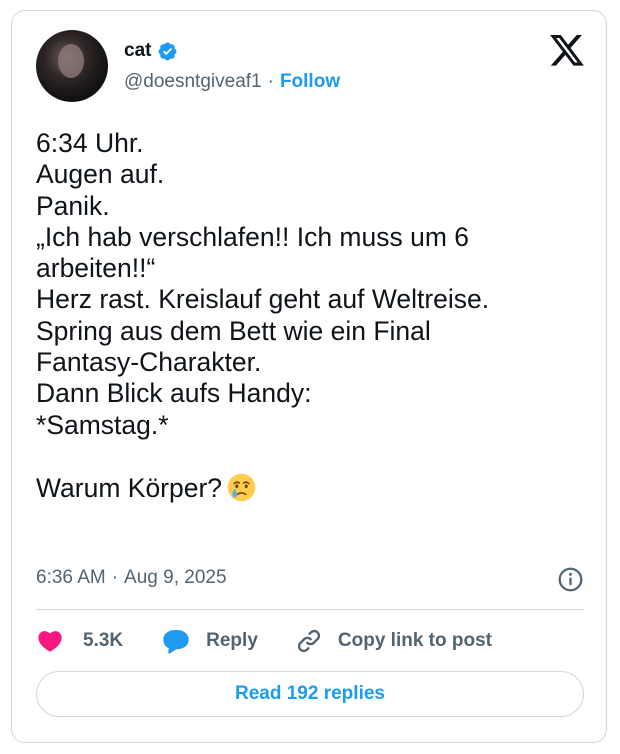  What do you see at coordinates (570, 579) in the screenshot?
I see `info-icon` at bounding box center [570, 579].